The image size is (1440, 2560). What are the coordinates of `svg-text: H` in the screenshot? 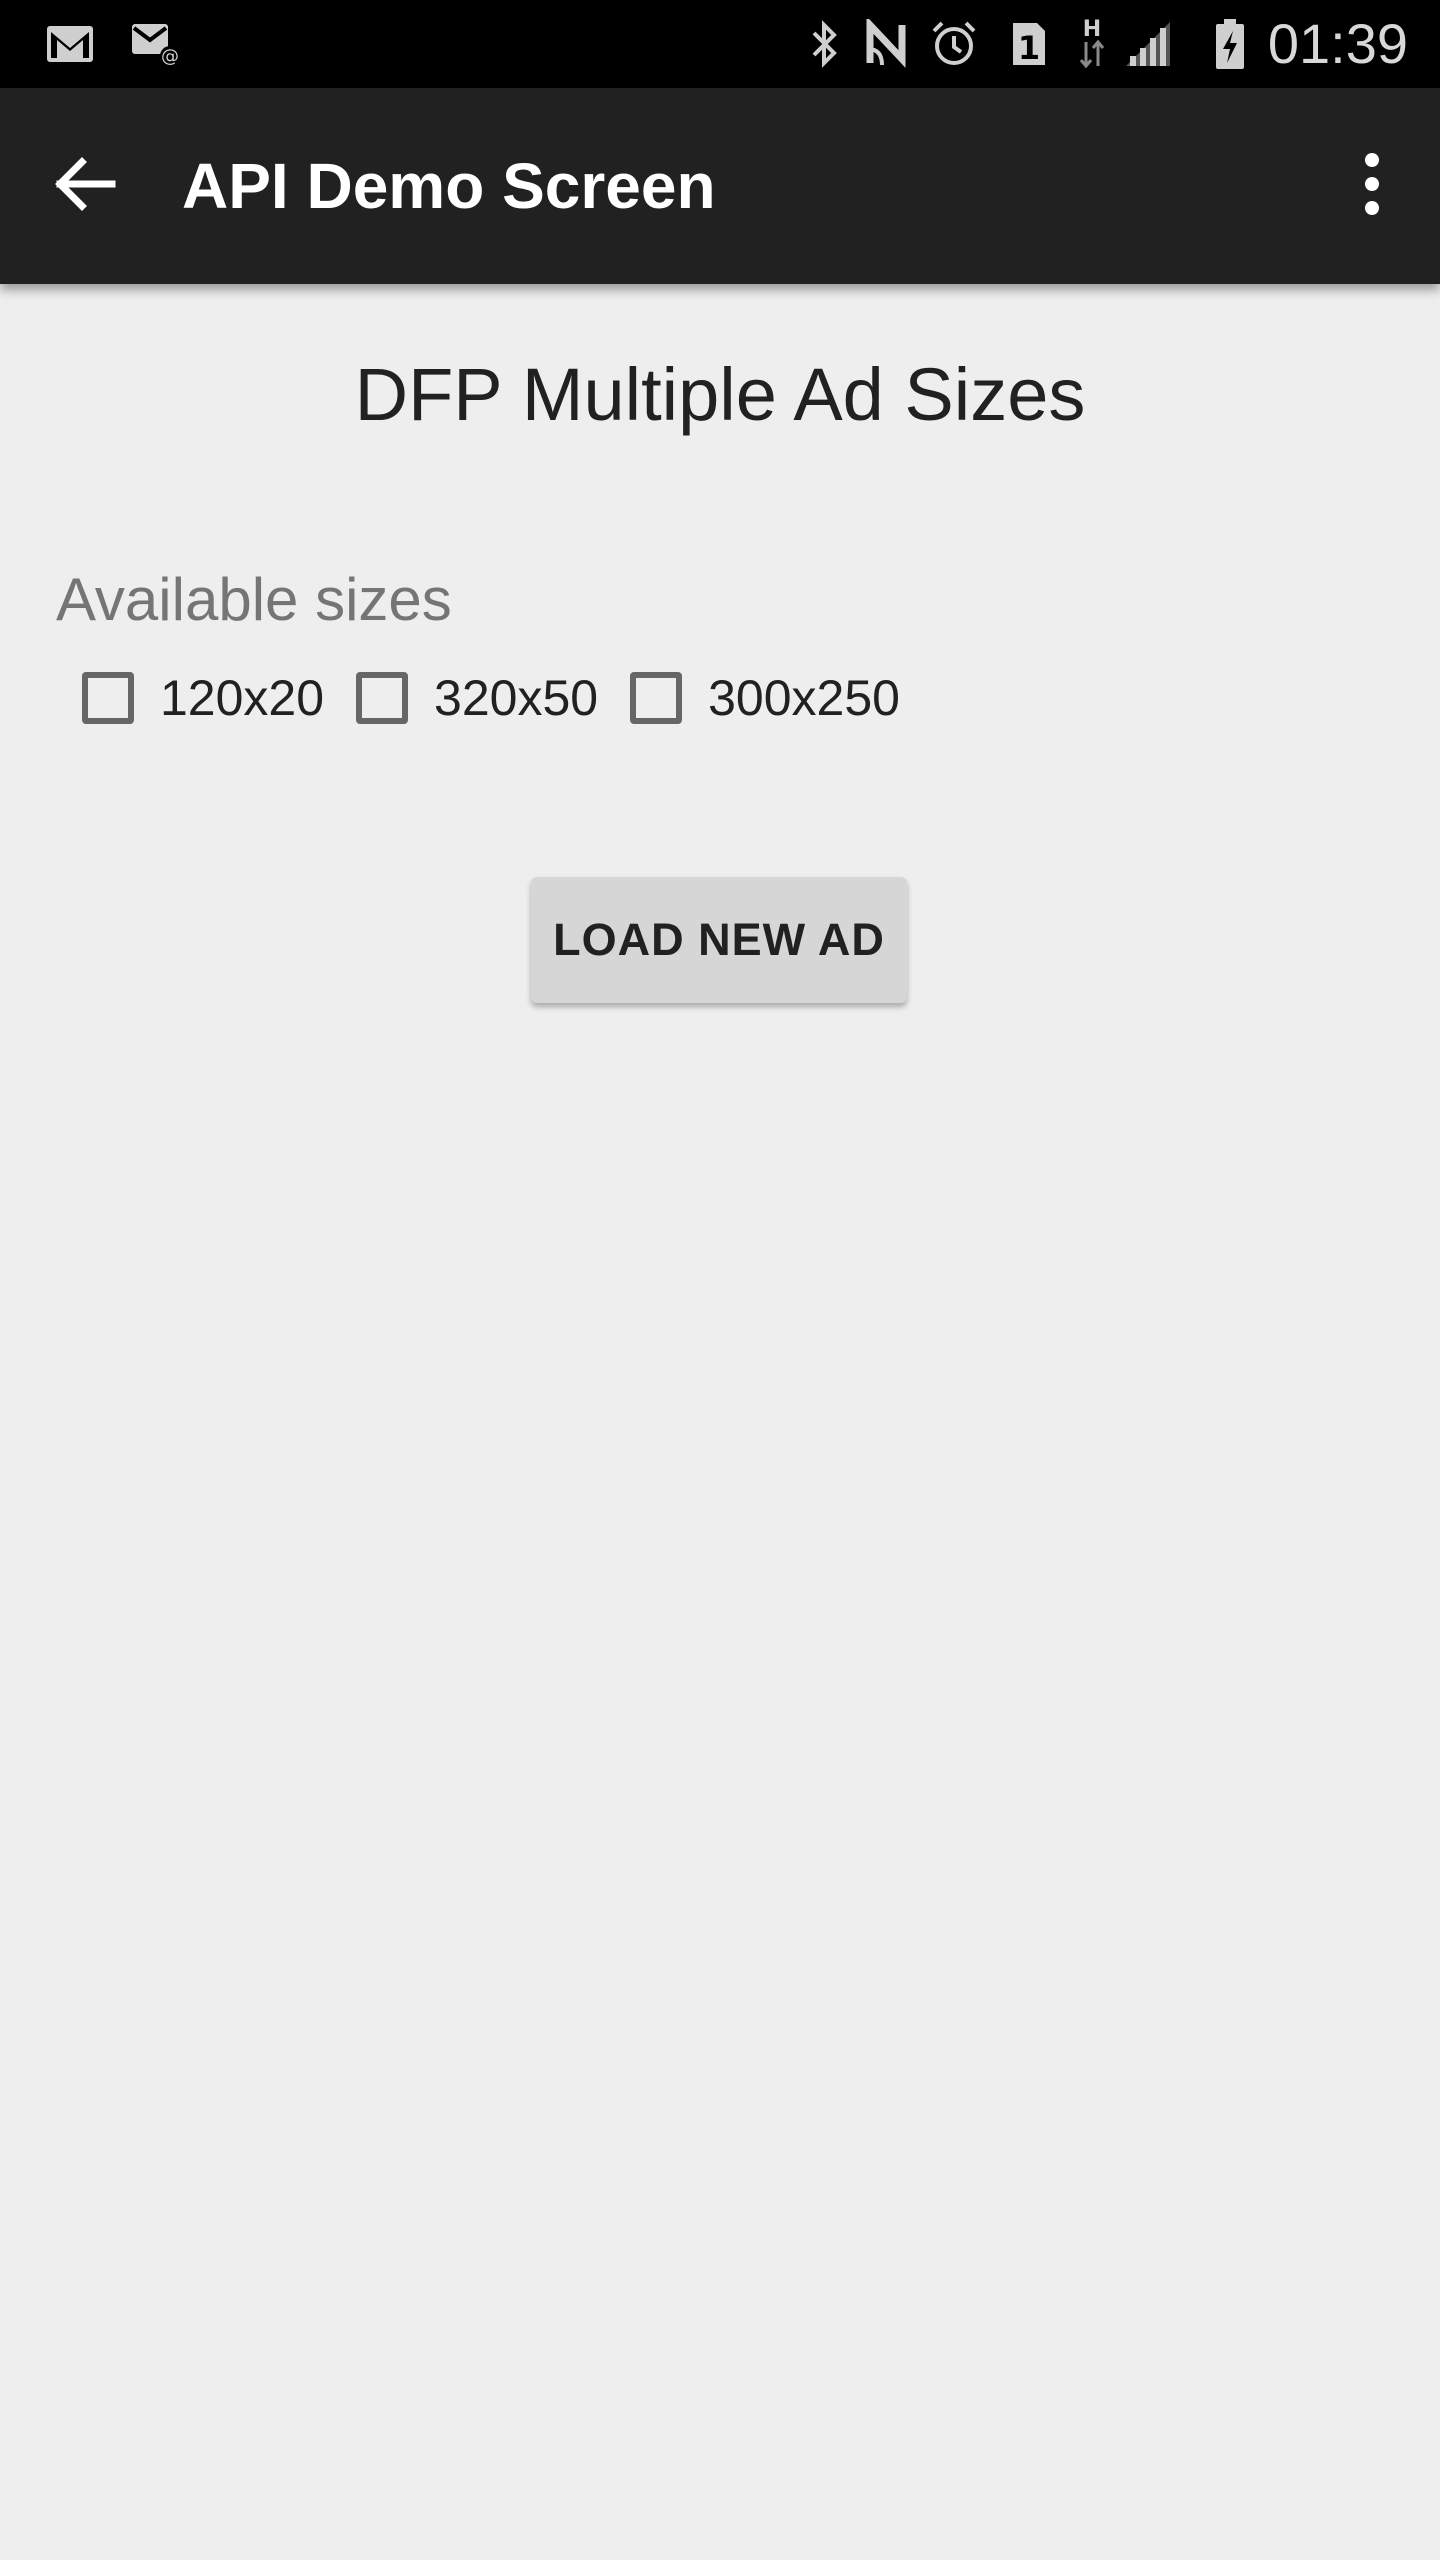 It's located at (1092, 29).